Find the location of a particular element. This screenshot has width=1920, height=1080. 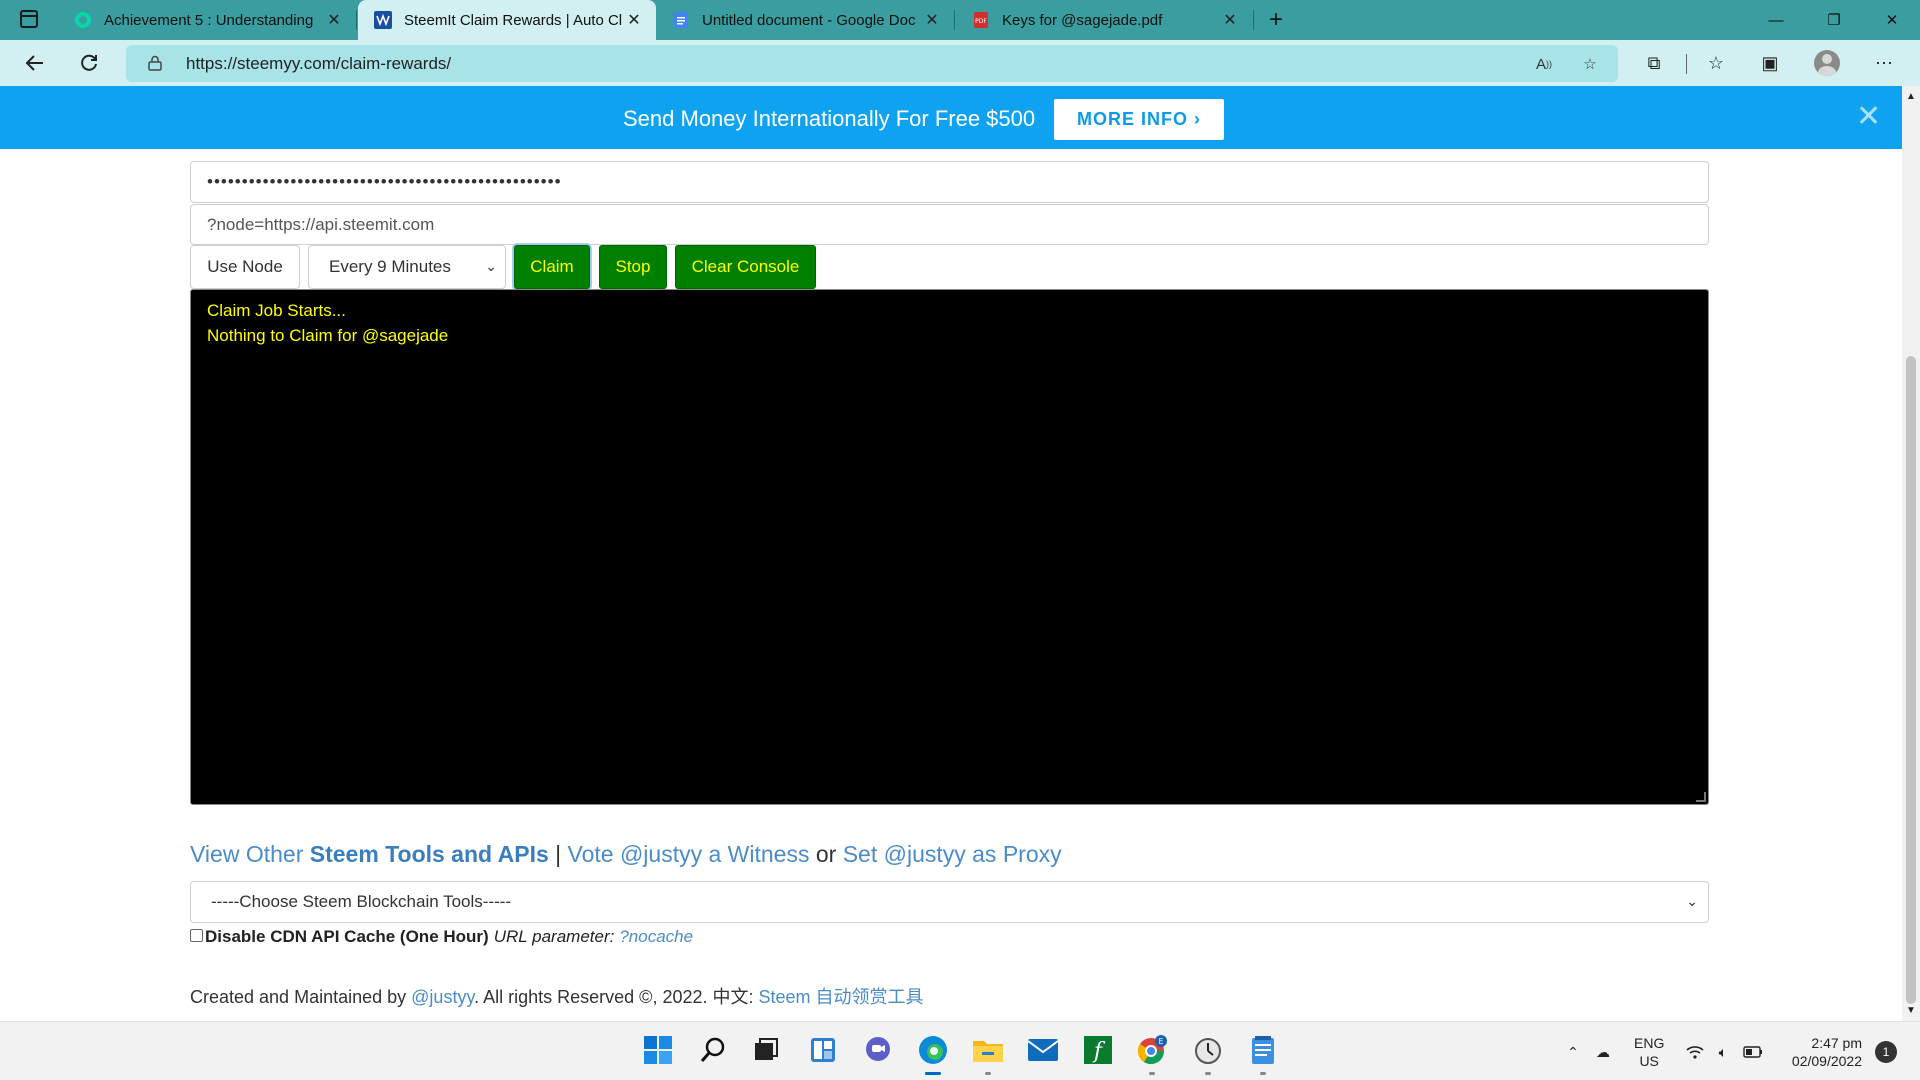

scroll-up-arrow-icon: ▲ is located at coordinates (1911, 97).